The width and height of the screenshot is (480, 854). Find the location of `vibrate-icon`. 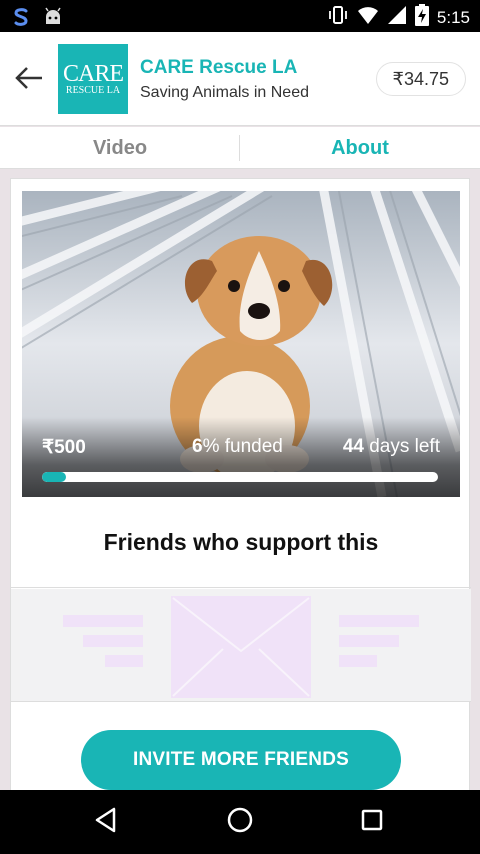

vibrate-icon is located at coordinates (338, 17).